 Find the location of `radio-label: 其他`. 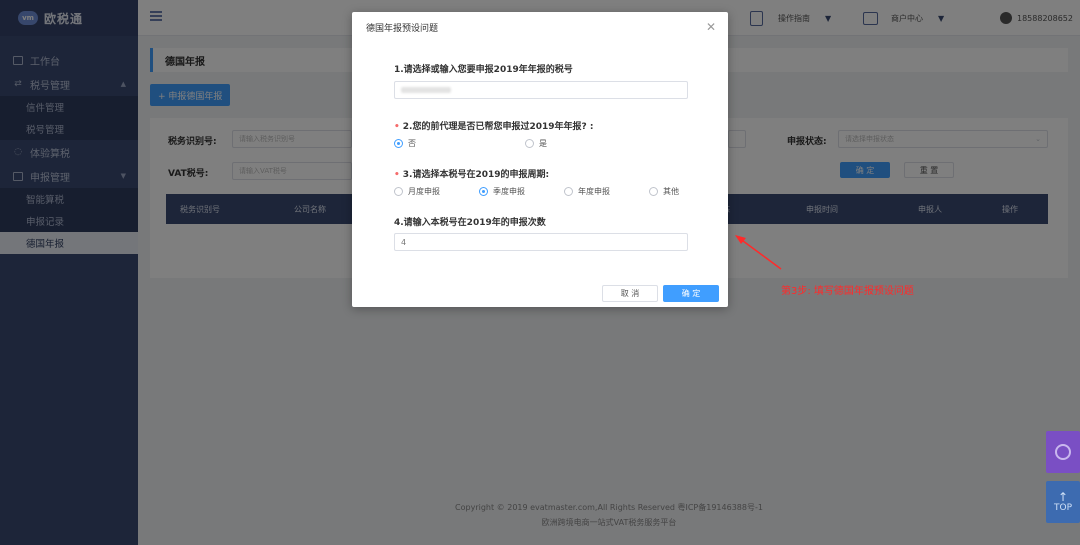

radio-label: 其他 is located at coordinates (671, 191).